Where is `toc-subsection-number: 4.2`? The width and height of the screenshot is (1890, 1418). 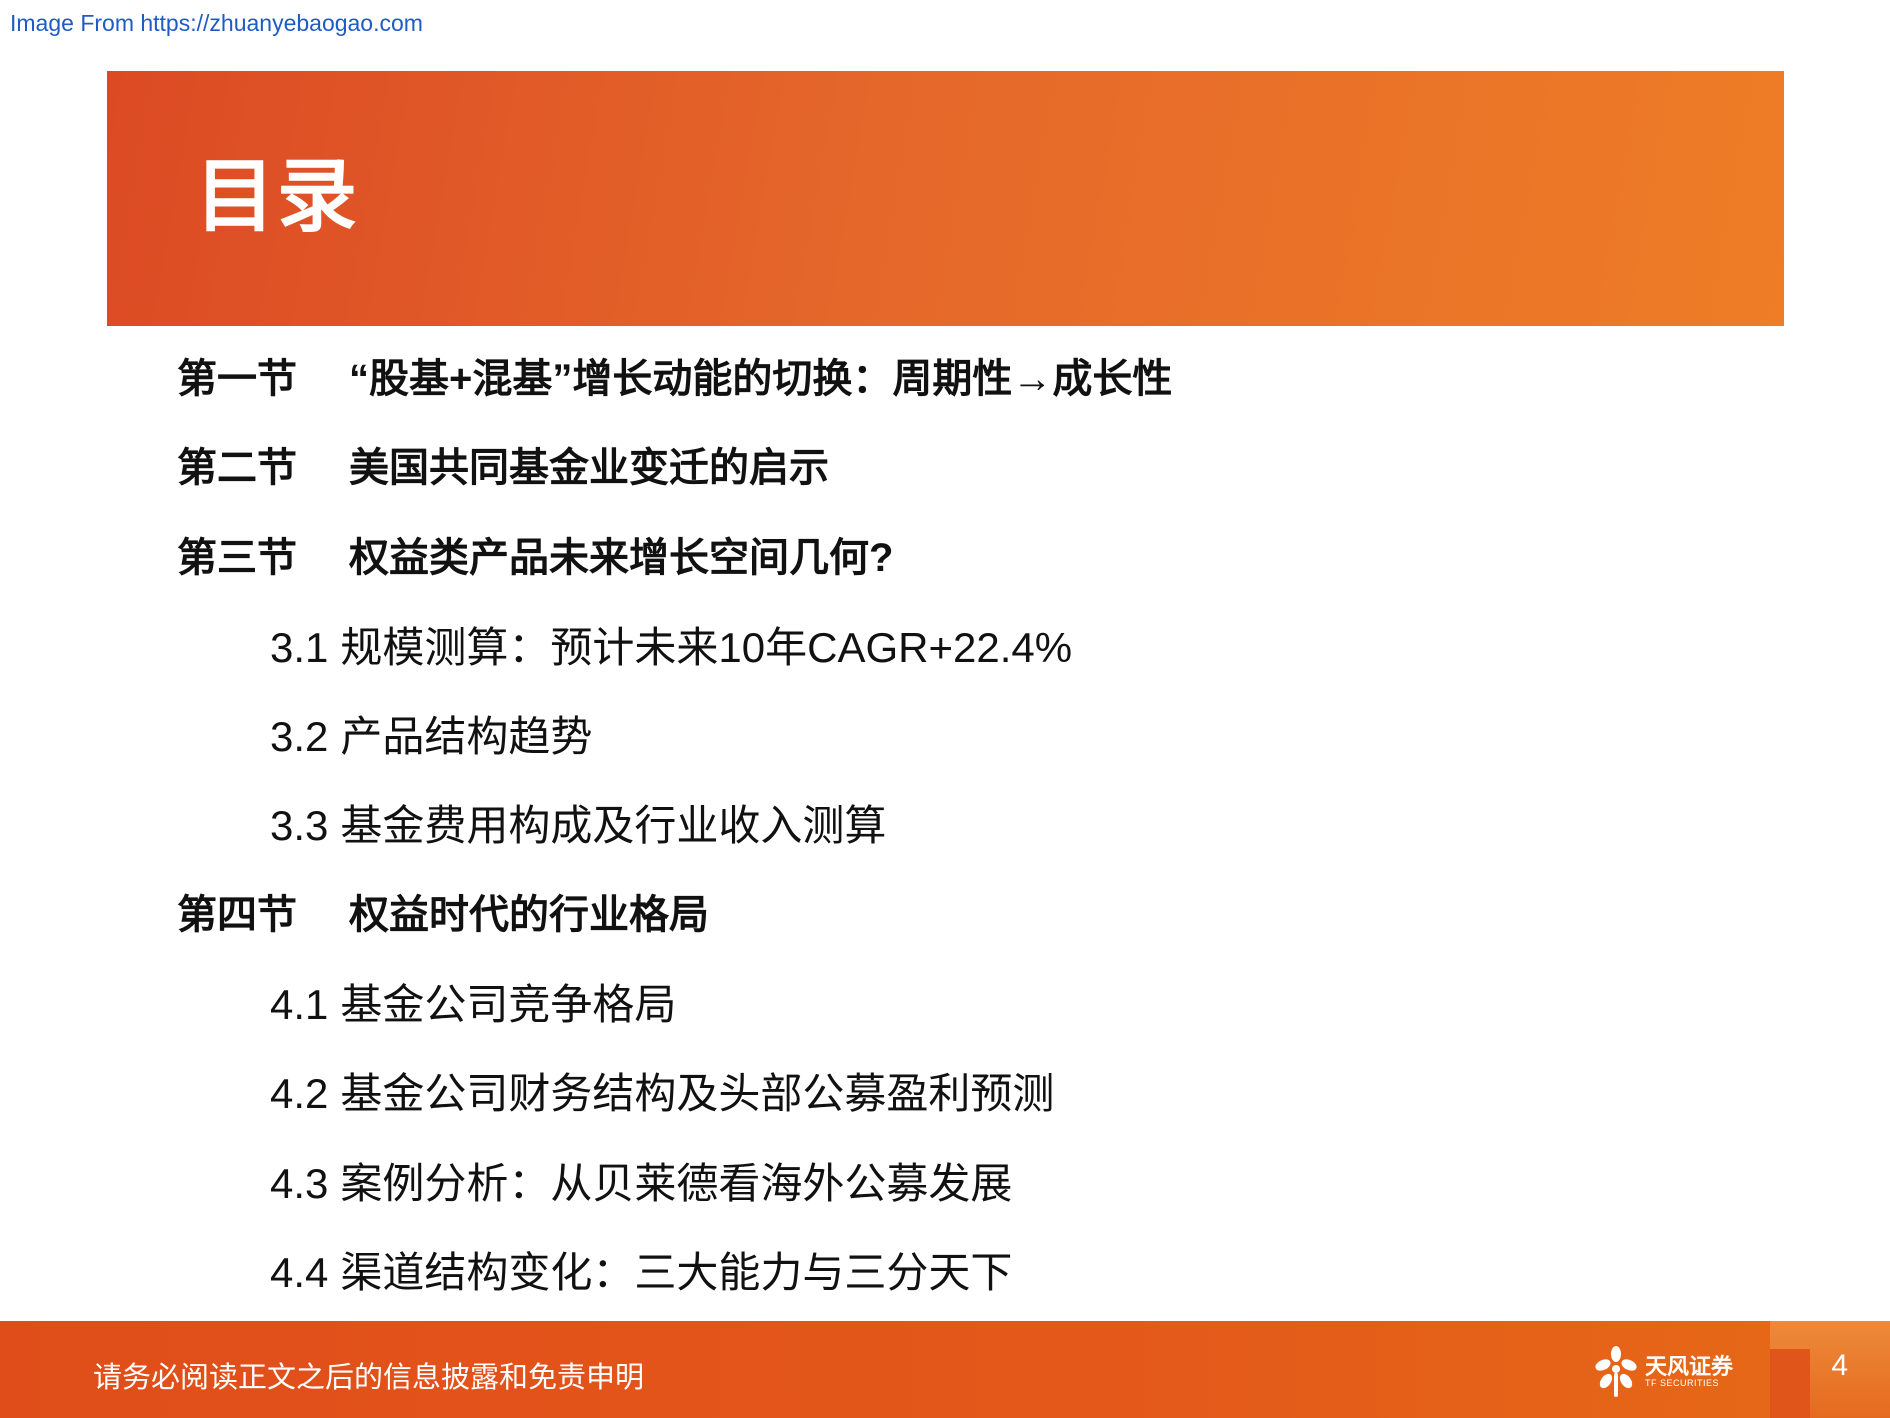
toc-subsection-number: 4.2 is located at coordinates (299, 1093).